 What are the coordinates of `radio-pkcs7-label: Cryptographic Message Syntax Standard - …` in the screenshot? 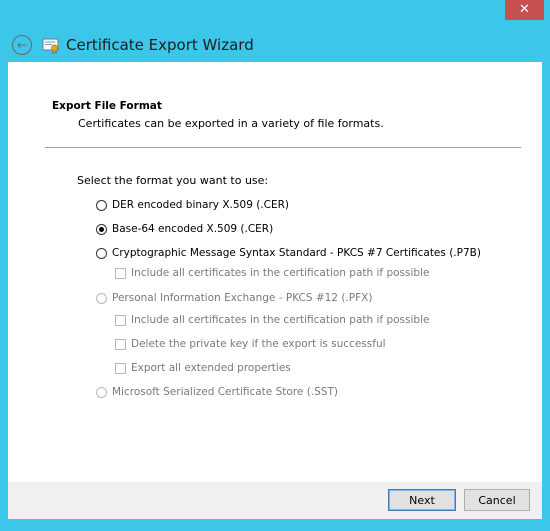 It's located at (296, 253).